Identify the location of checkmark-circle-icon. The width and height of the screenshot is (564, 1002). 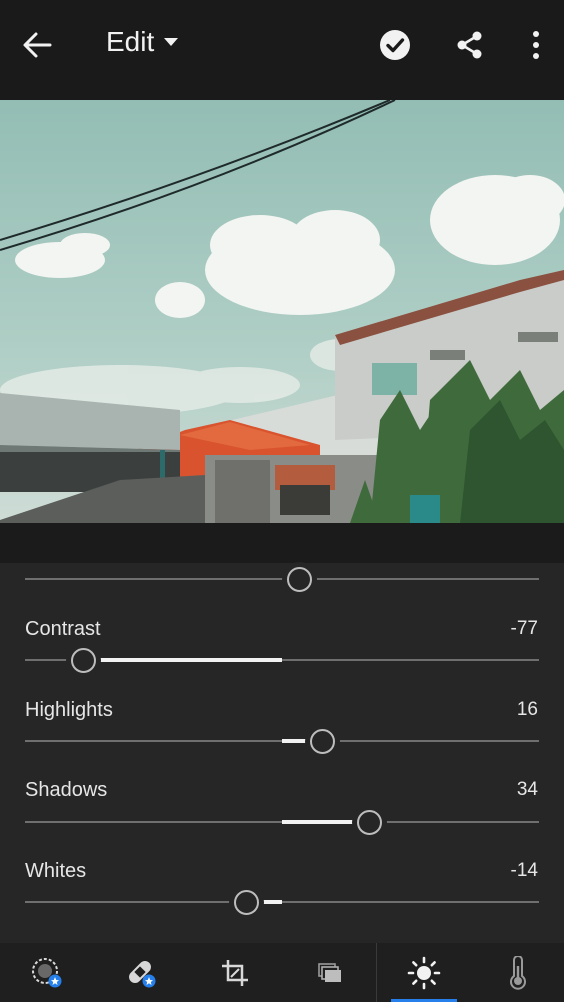
(395, 45).